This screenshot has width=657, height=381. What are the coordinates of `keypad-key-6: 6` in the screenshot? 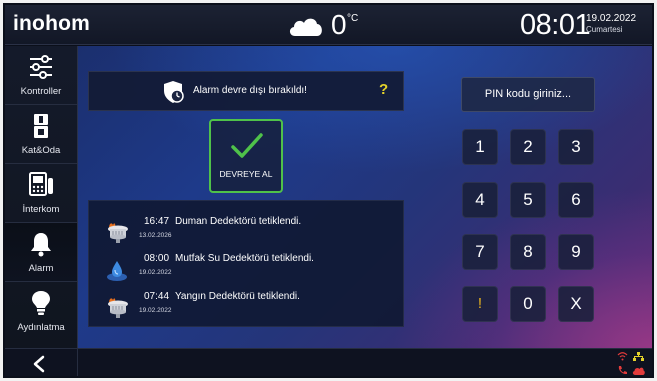 It's located at (576, 200).